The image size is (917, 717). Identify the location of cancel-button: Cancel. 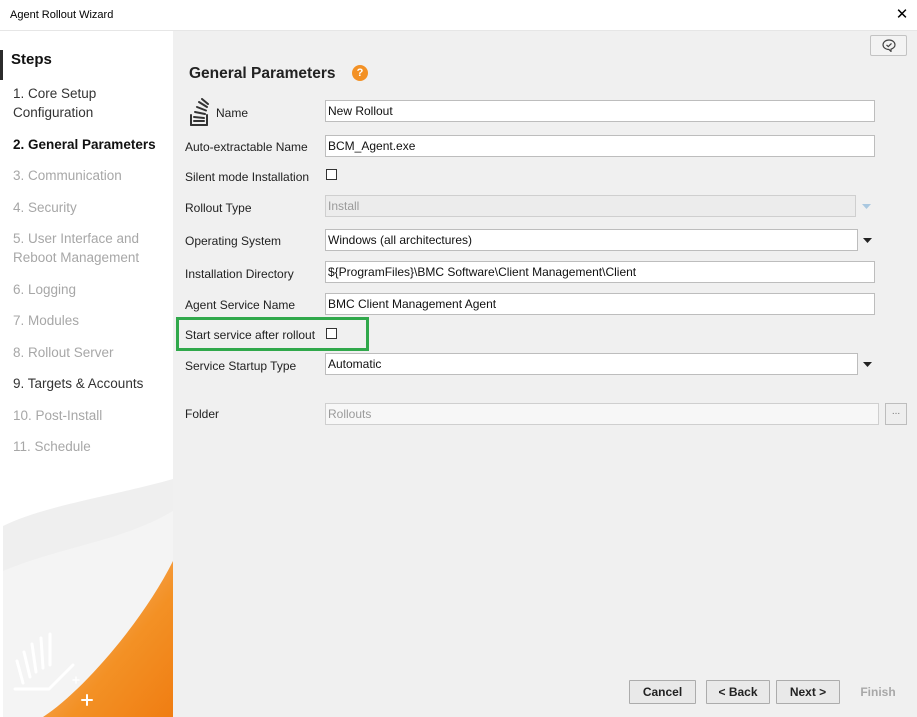
(662, 692).